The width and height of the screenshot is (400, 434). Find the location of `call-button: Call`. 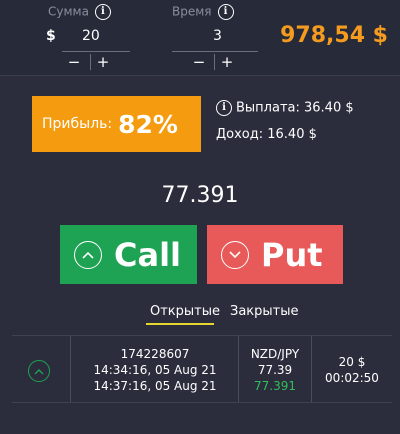

call-button: Call is located at coordinates (128, 254).